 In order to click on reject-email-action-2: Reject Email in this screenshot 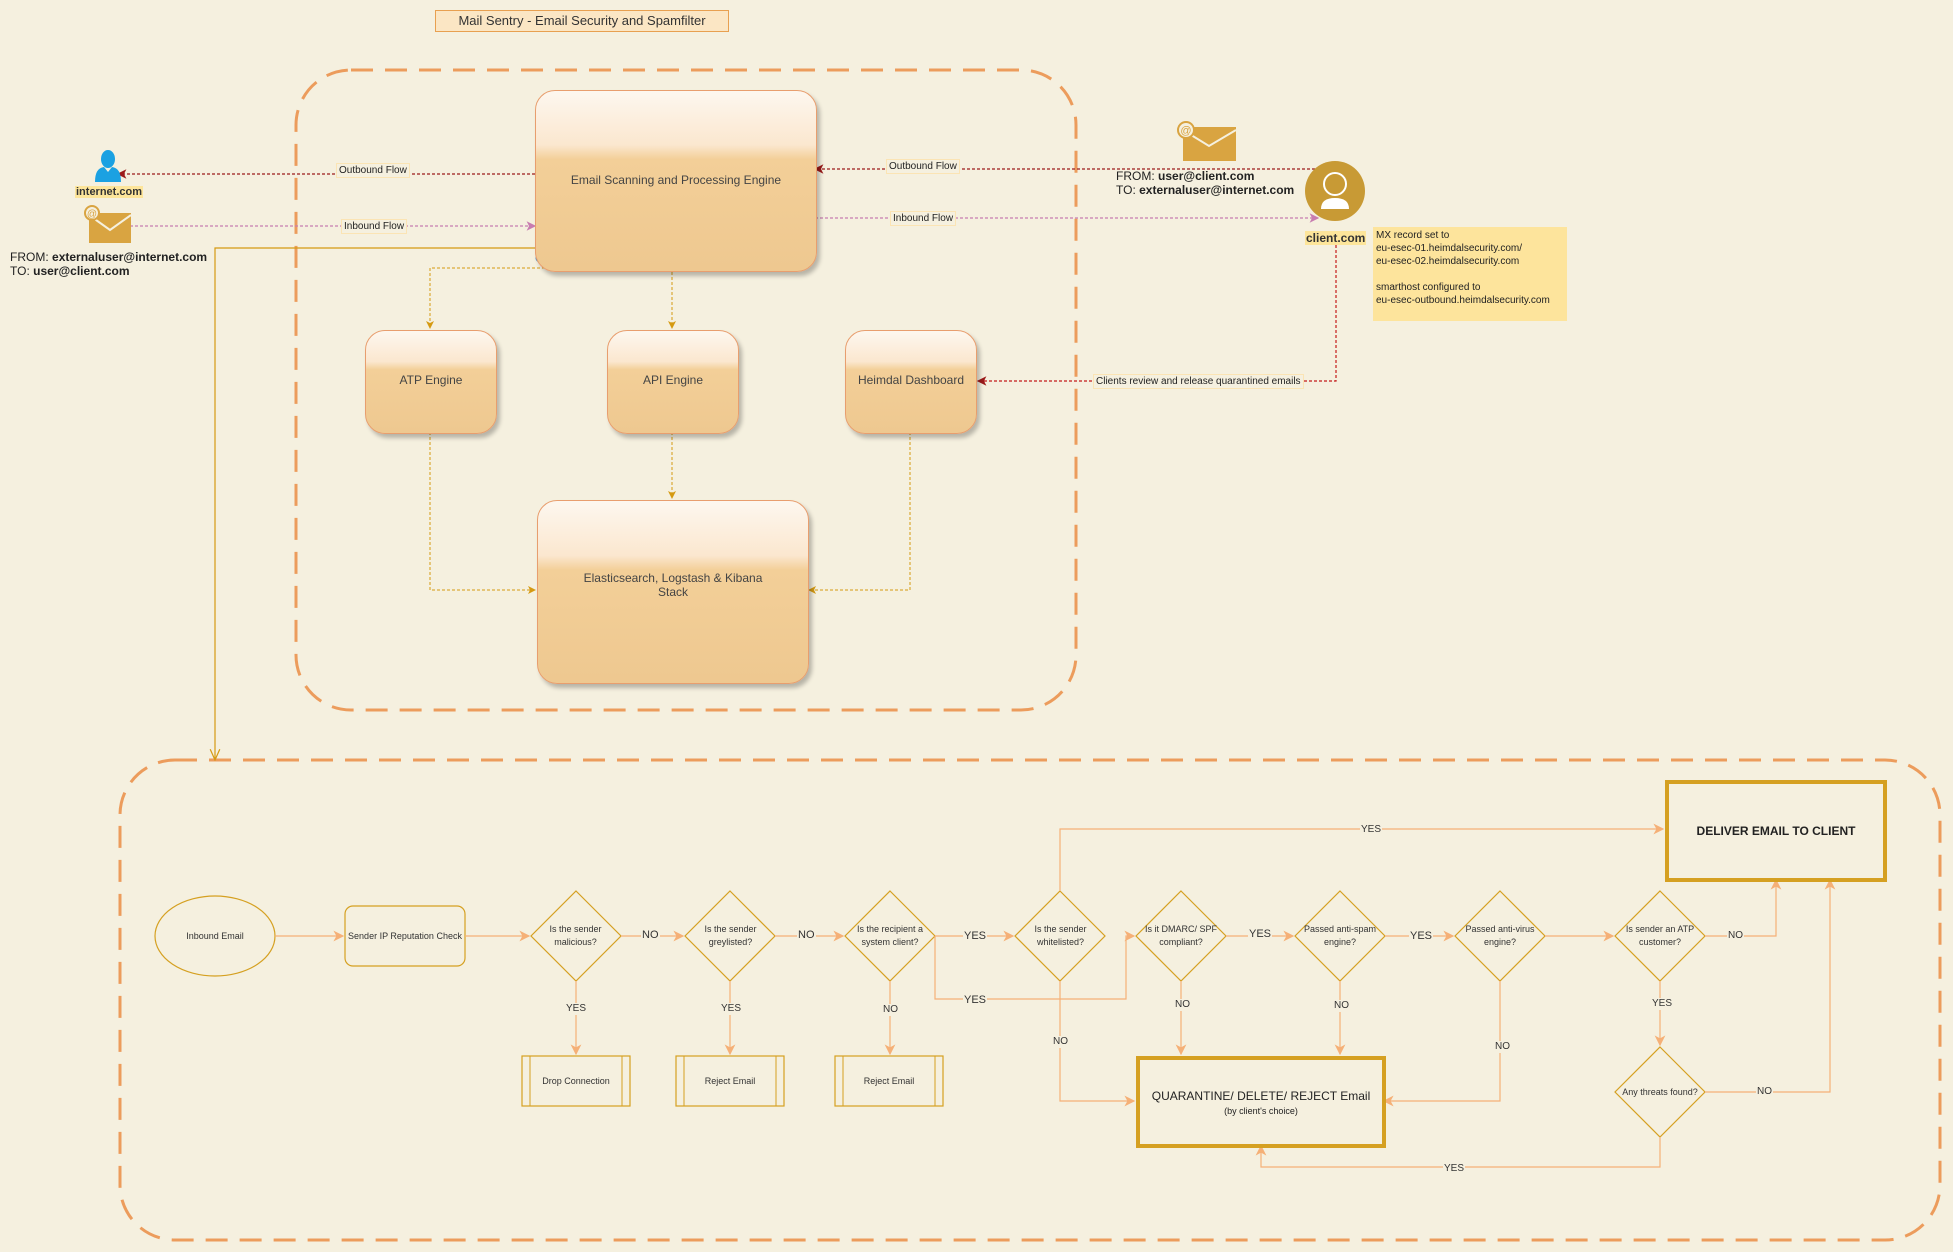, I will do `click(889, 1080)`.